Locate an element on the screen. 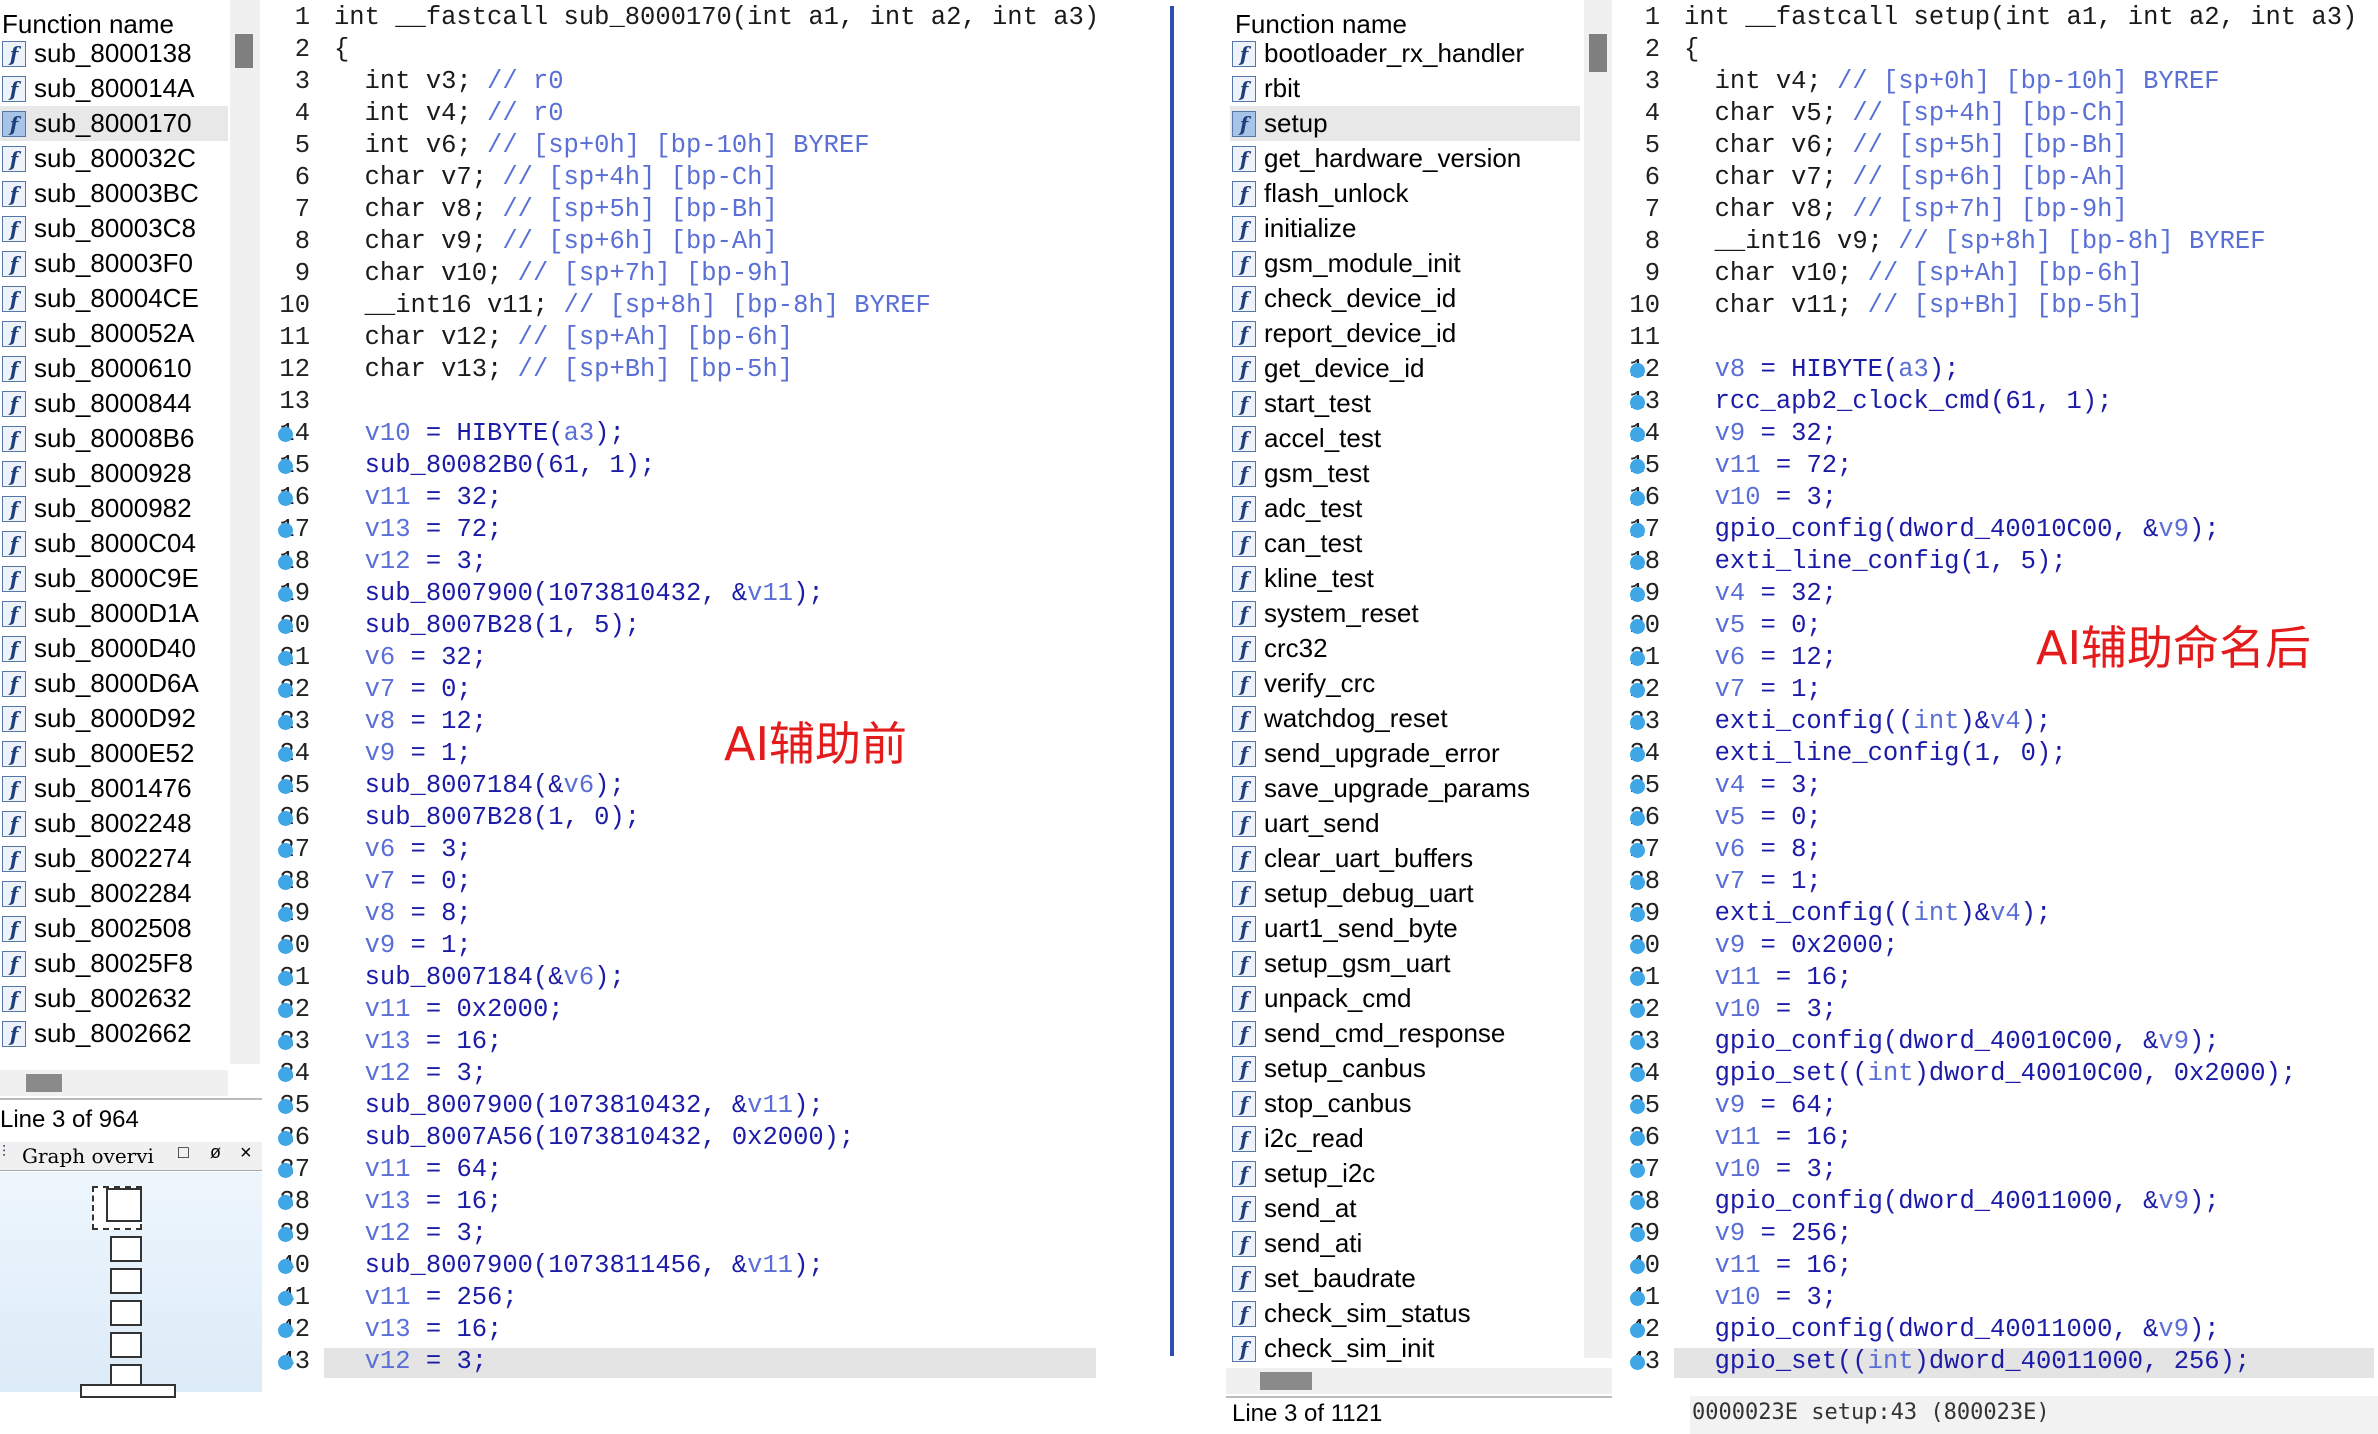 The image size is (2378, 1434). function-item: f setup_debug_uart is located at coordinates (1405, 893).